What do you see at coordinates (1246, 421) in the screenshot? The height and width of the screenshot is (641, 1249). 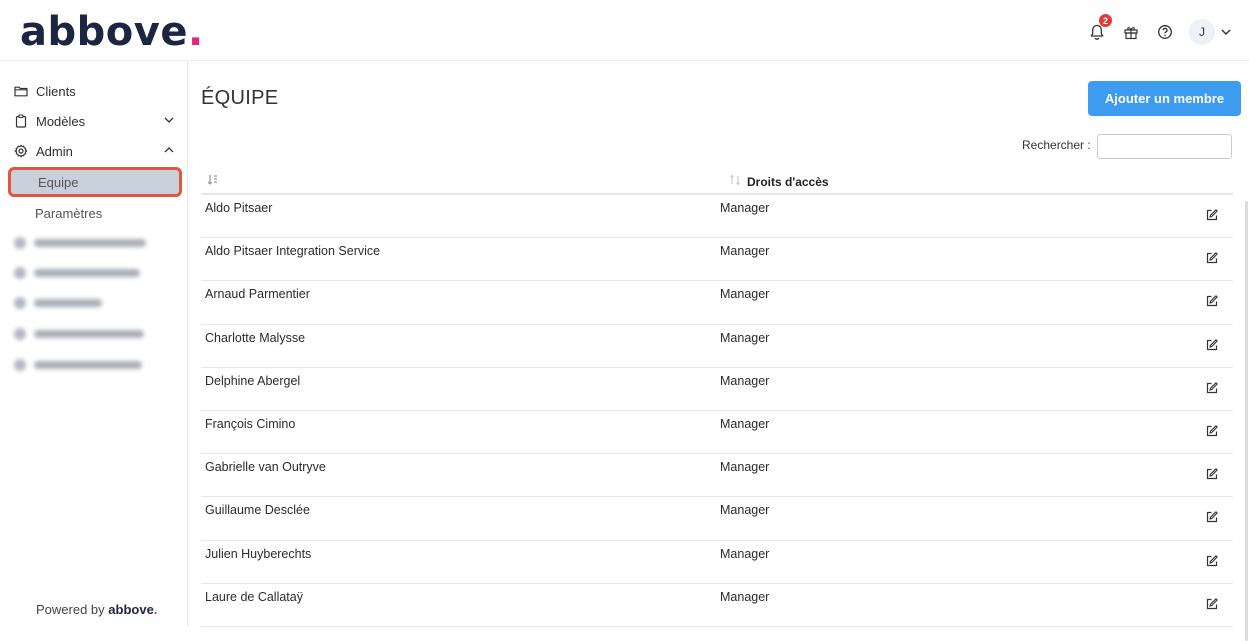 I see `scrollbar` at bounding box center [1246, 421].